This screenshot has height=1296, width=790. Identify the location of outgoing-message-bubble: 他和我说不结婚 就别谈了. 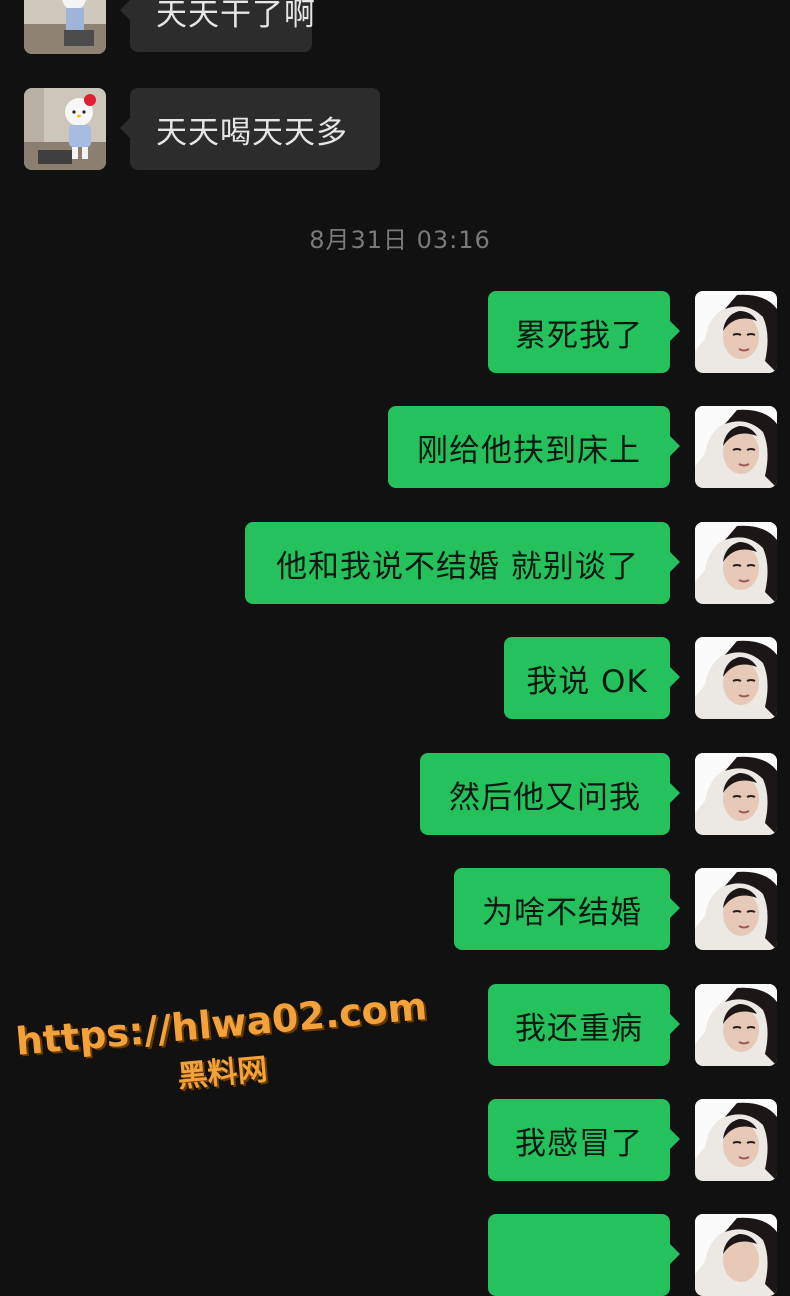
(462, 563).